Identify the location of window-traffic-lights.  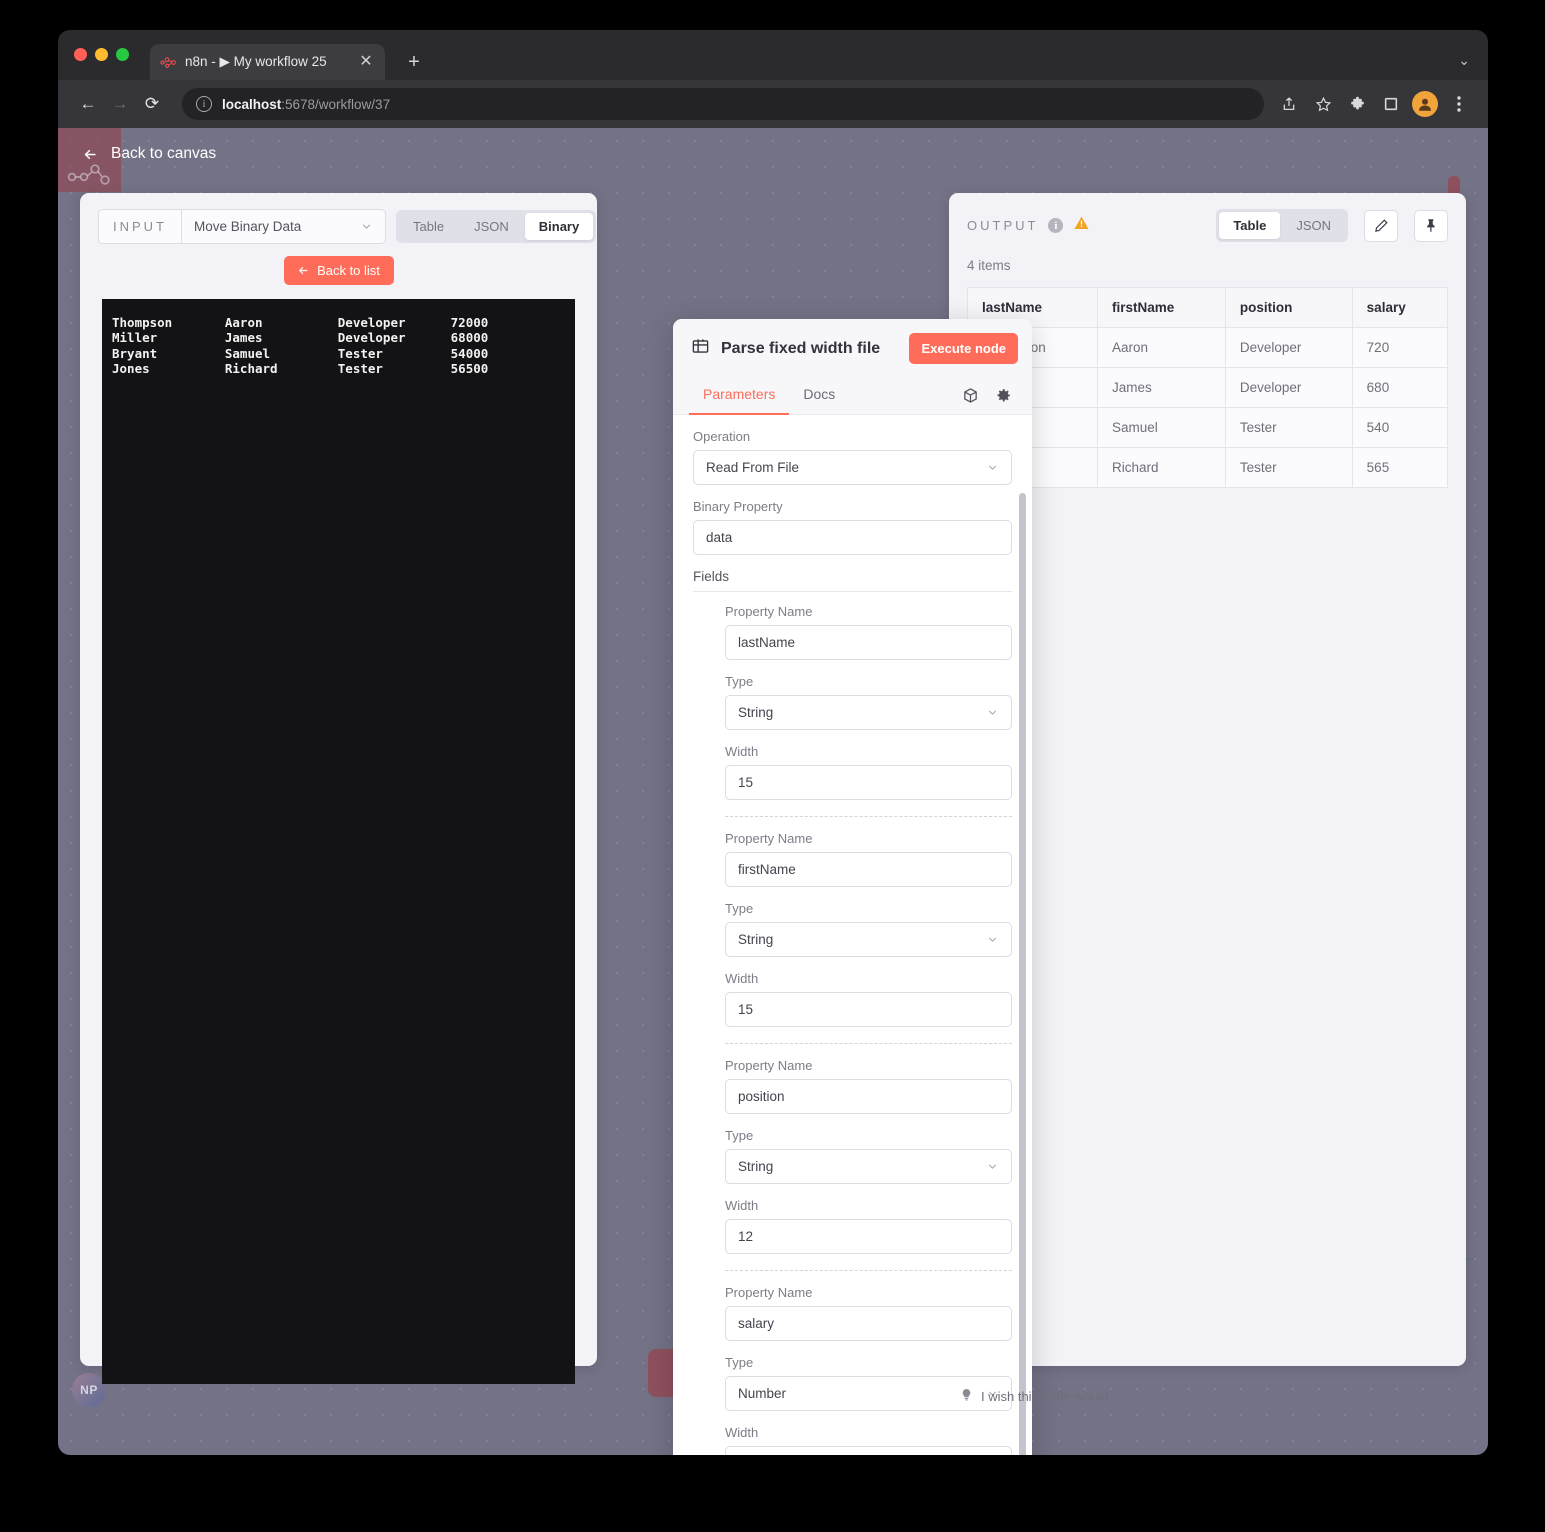
(101, 54).